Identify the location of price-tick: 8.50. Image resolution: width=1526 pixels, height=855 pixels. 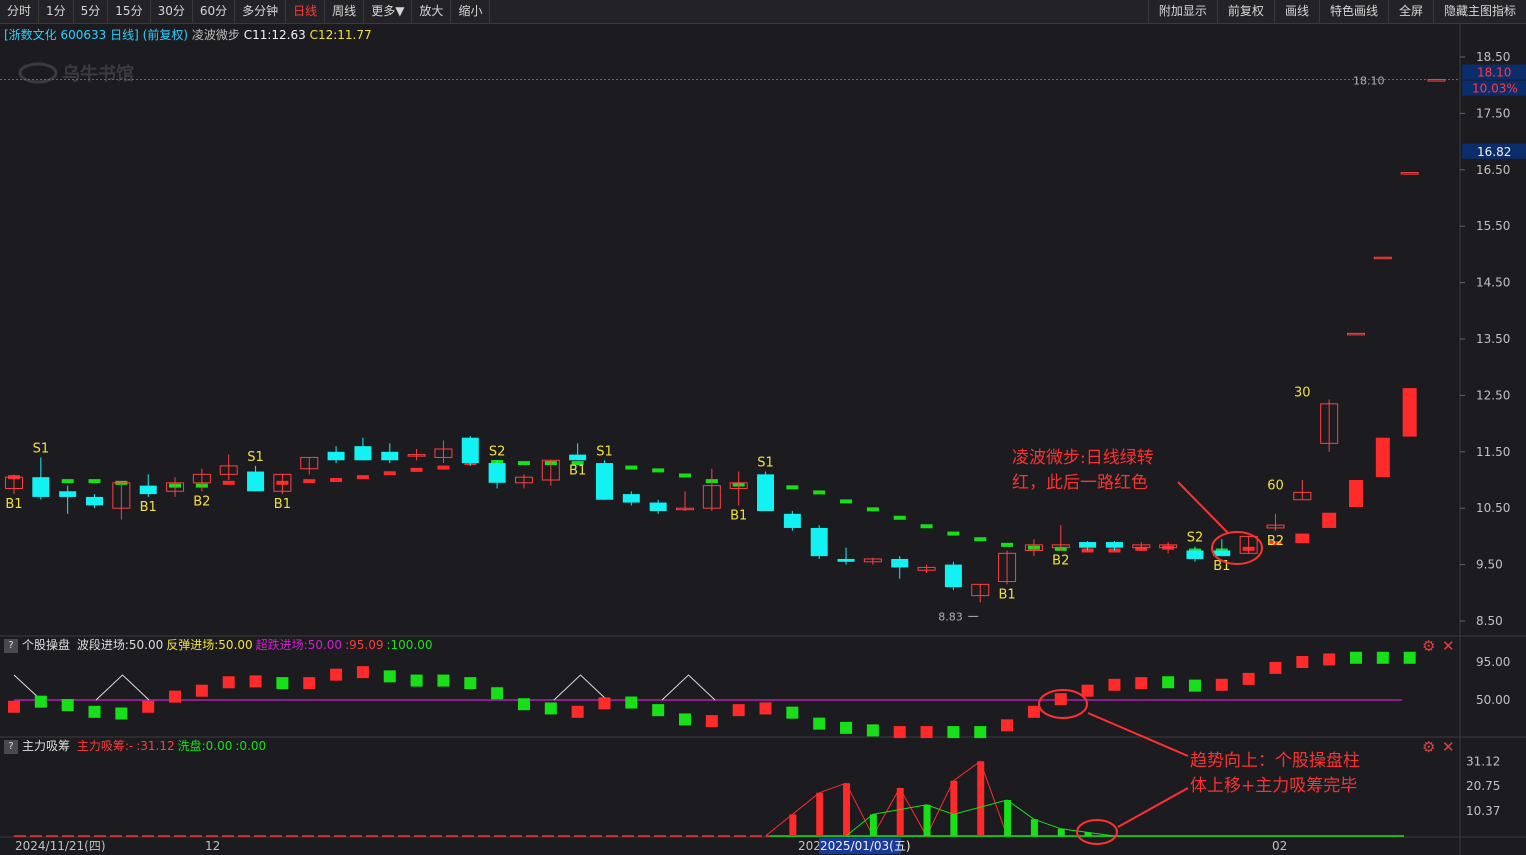
(1489, 621).